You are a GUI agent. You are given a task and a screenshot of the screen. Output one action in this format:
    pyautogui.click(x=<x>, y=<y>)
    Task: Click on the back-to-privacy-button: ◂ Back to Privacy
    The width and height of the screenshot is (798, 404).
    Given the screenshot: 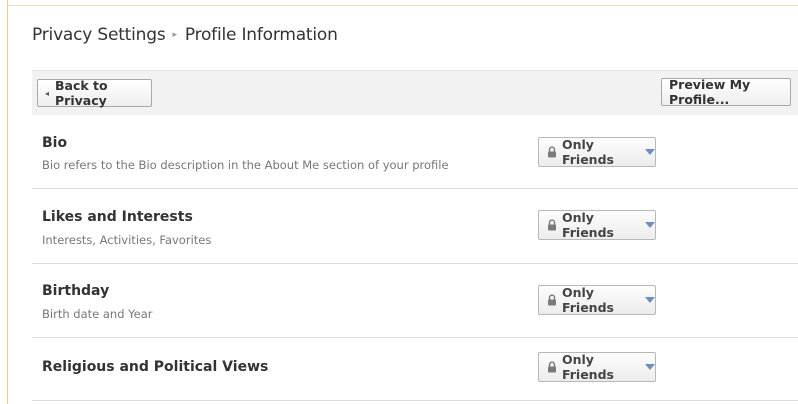 What is the action you would take?
    pyautogui.click(x=94, y=93)
    